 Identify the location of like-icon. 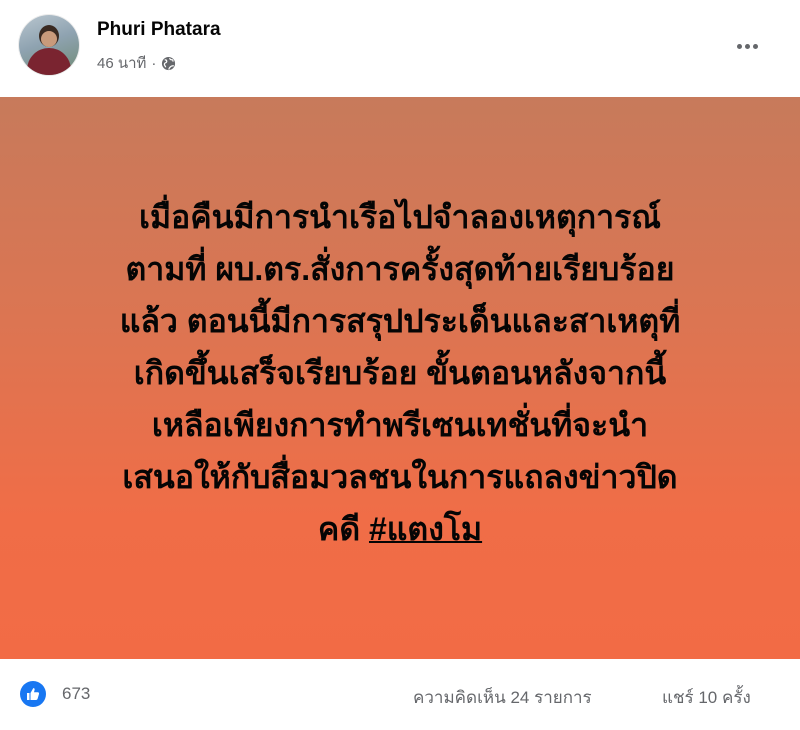
(33, 694).